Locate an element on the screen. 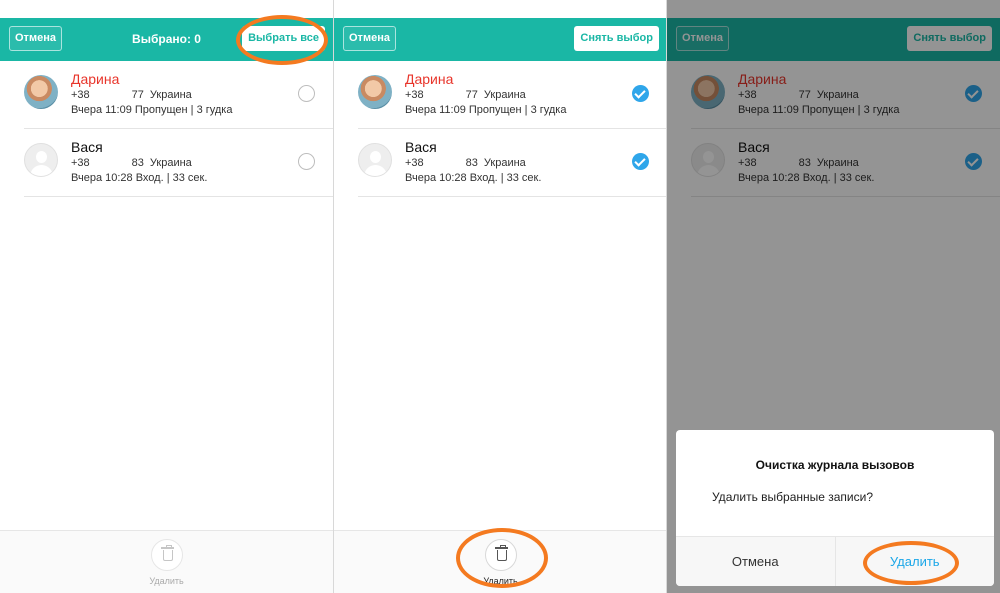  deselect-button: Снять выбор is located at coordinates (616, 38).